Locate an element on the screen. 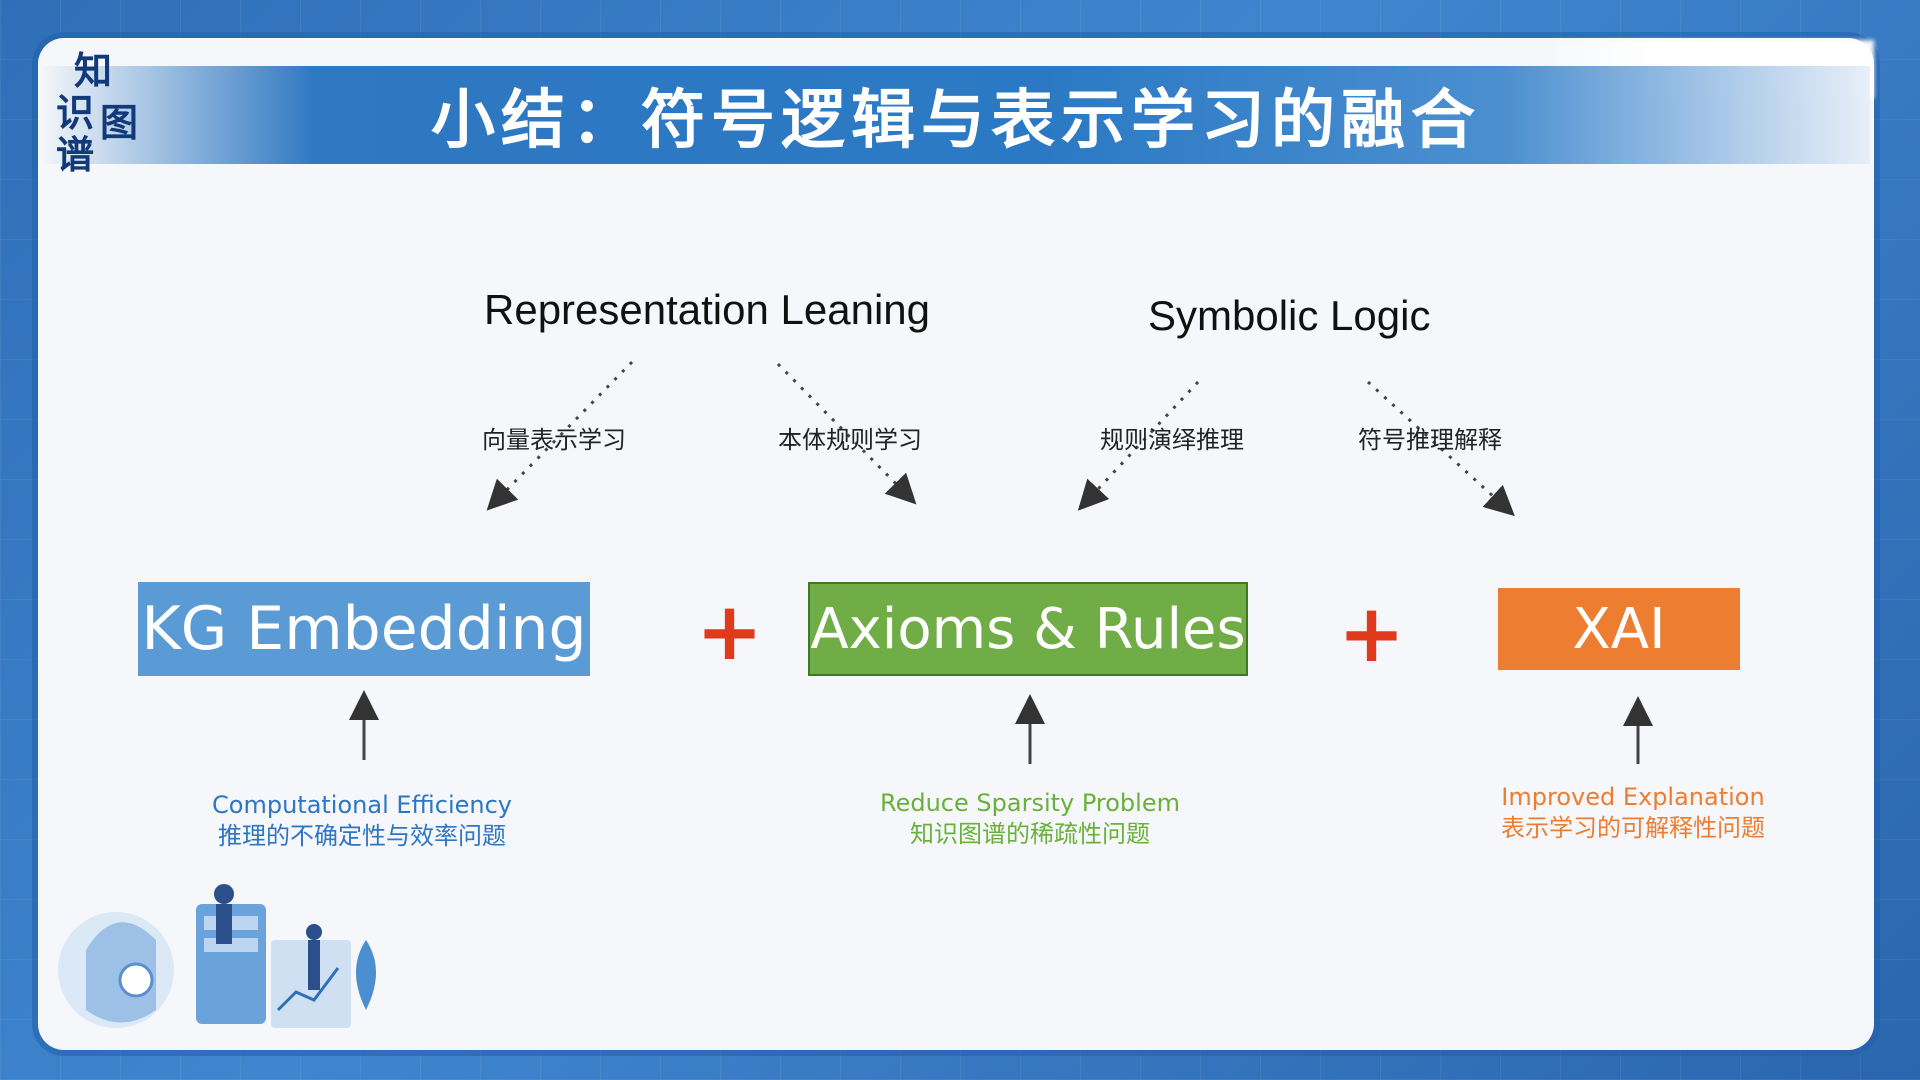 The image size is (1920, 1080). note-kg-zh: 推理的不确定性与效率问题 is located at coordinates (362, 836).